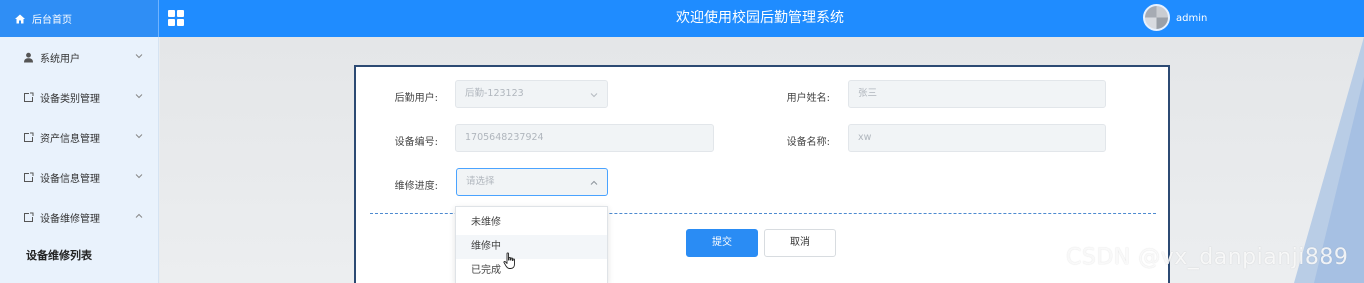 Image resolution: width=1364 pixels, height=283 pixels. What do you see at coordinates (531, 271) in the screenshot?
I see `dropdown-option-completed: 已完成` at bounding box center [531, 271].